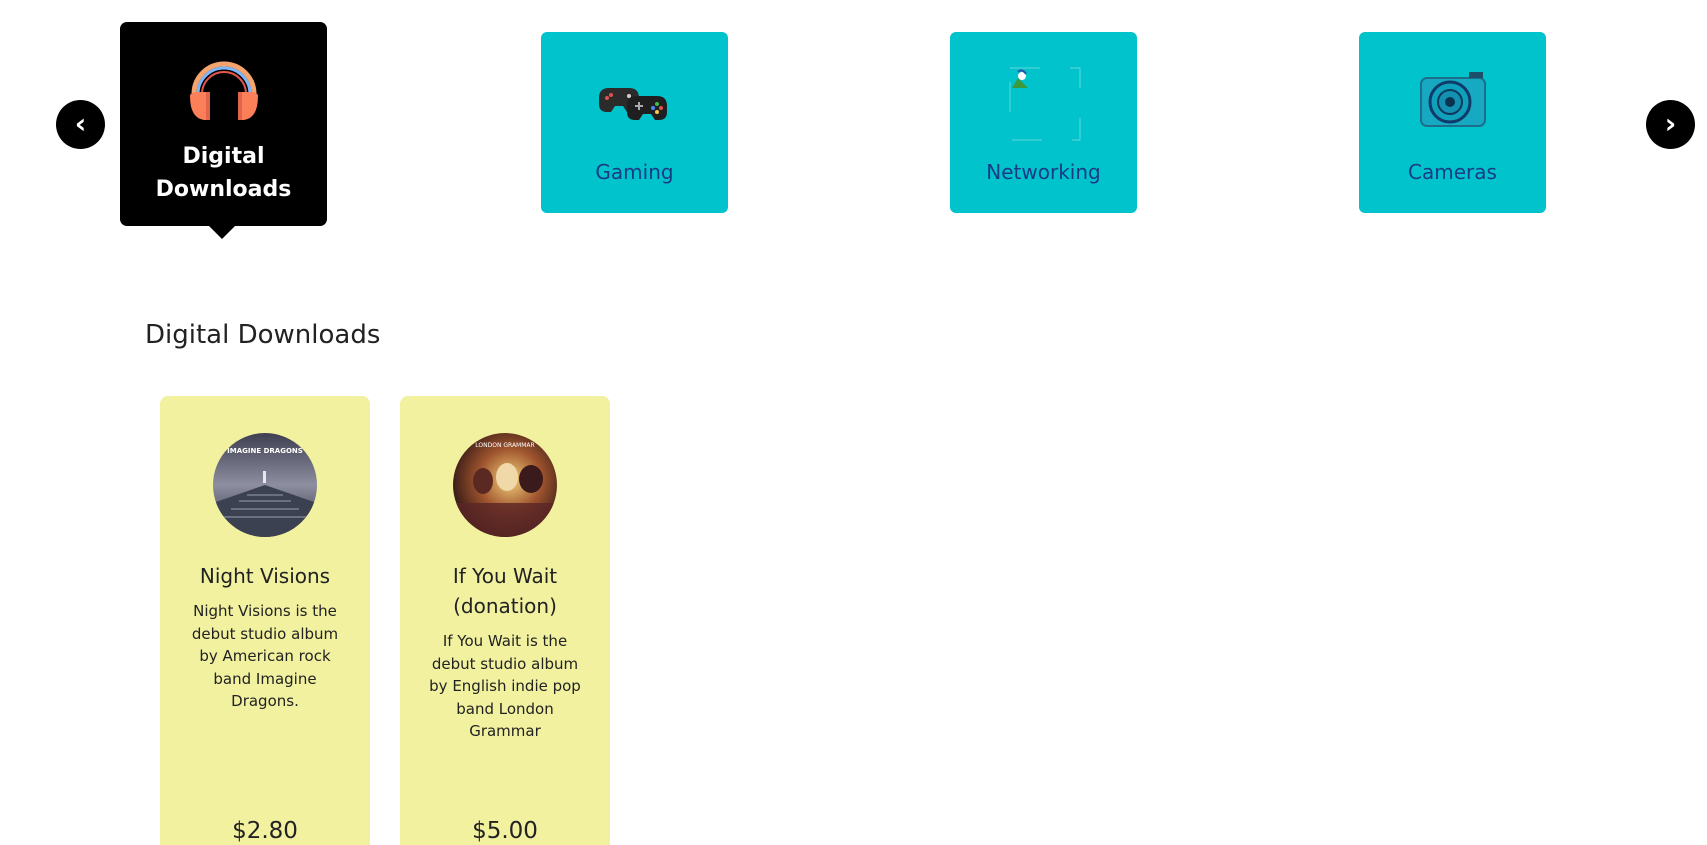  What do you see at coordinates (505, 485) in the screenshot?
I see `album-cover-image: LONDON GRAMMAR` at bounding box center [505, 485].